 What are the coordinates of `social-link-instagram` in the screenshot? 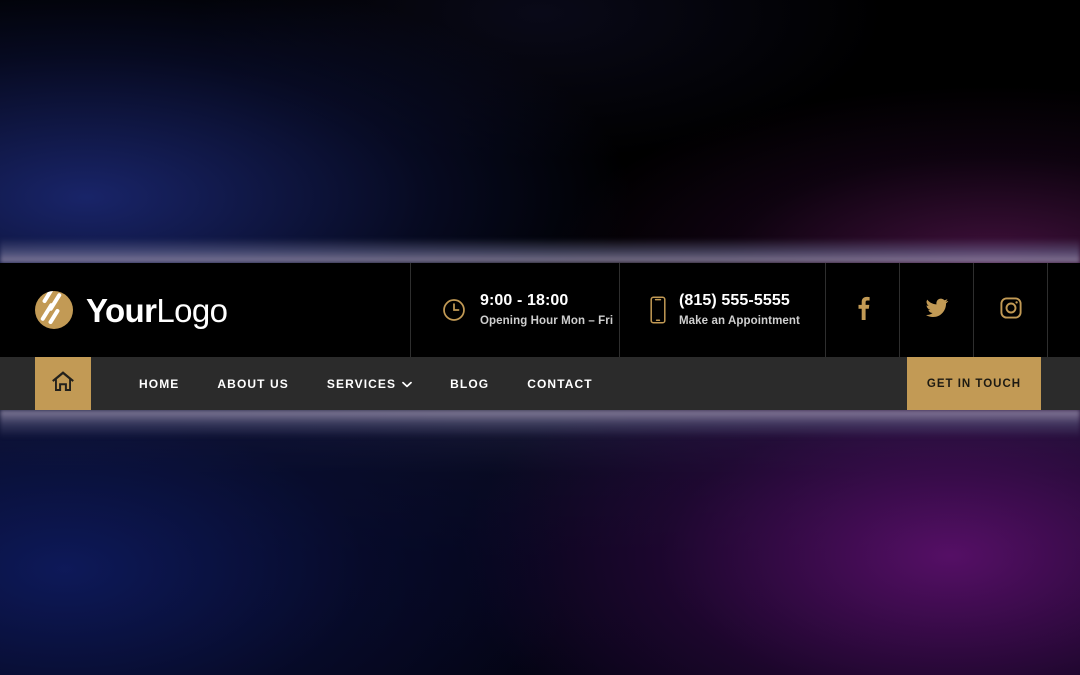 It's located at (1011, 310).